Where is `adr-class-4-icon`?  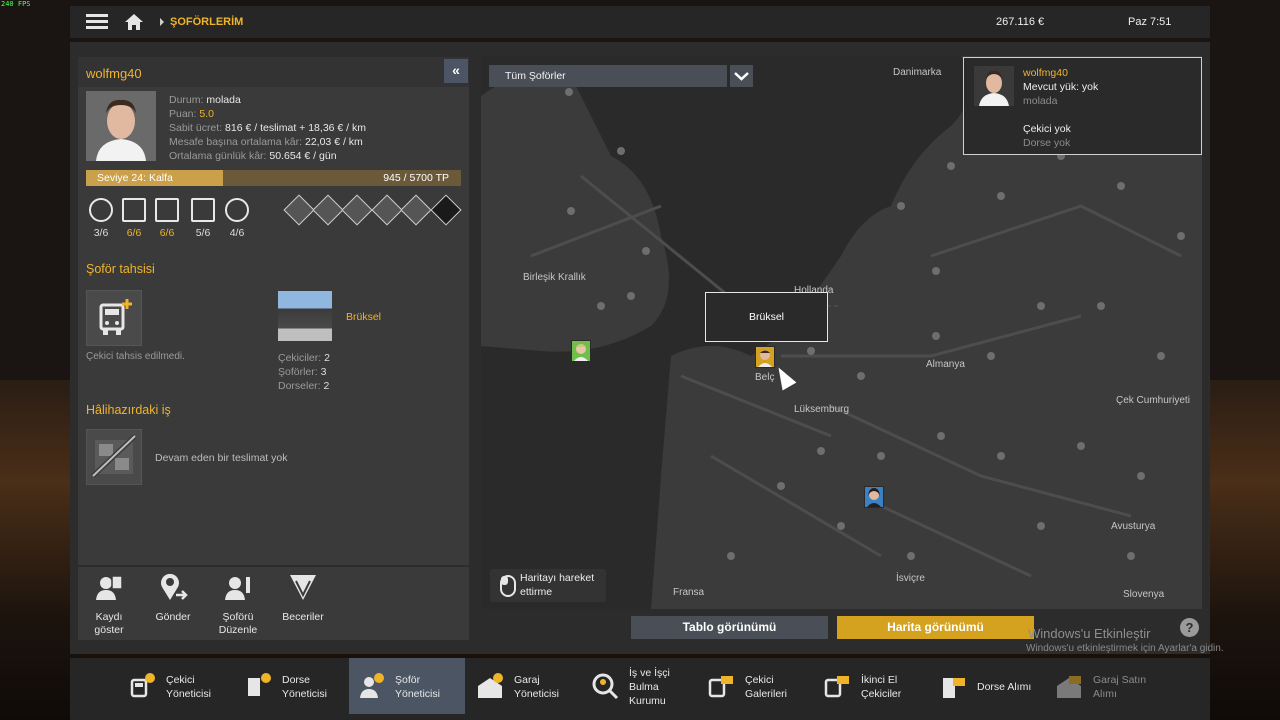 adr-class-4-icon is located at coordinates (387, 210).